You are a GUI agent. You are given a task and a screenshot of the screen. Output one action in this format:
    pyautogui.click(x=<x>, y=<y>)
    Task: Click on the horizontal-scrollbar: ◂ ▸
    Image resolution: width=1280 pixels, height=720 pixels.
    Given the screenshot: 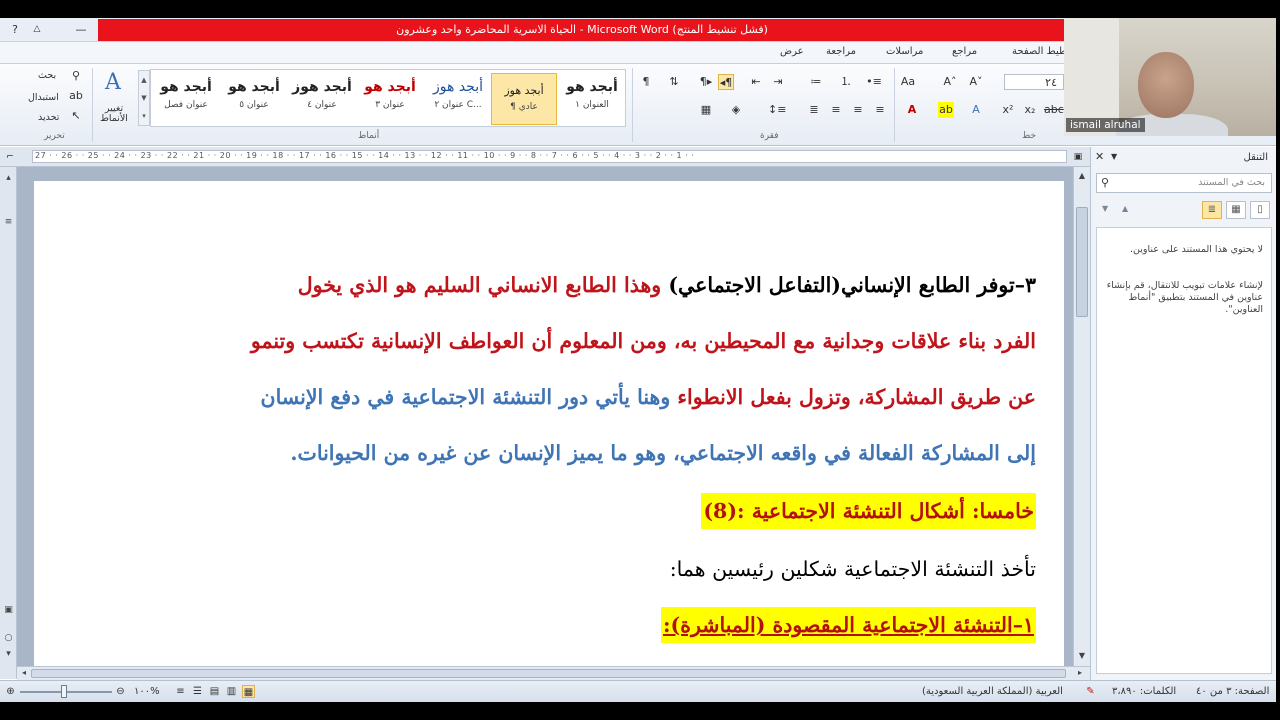 What is the action you would take?
    pyautogui.click(x=553, y=673)
    